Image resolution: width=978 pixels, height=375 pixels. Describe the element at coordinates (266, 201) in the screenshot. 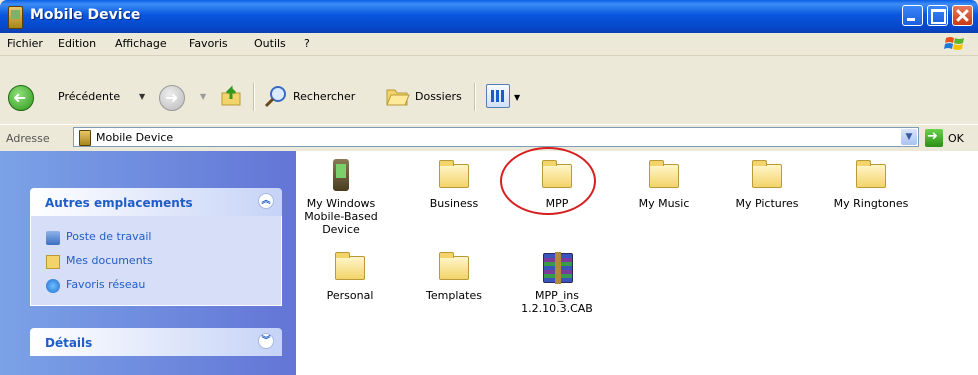

I see `collapse-chevron-icon: ︽` at that location.